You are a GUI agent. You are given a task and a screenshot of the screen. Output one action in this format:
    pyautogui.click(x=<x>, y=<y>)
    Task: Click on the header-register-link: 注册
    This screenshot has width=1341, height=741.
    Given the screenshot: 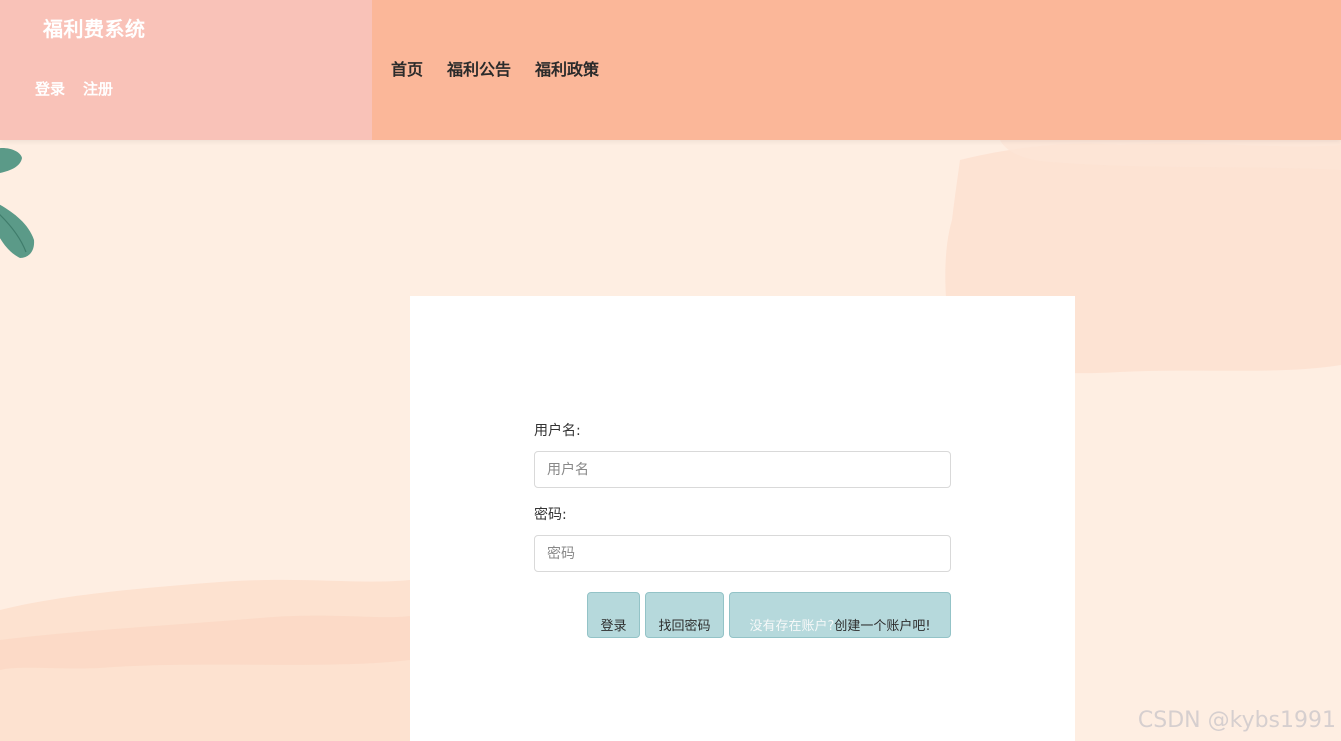 What is the action you would take?
    pyautogui.click(x=98, y=88)
    